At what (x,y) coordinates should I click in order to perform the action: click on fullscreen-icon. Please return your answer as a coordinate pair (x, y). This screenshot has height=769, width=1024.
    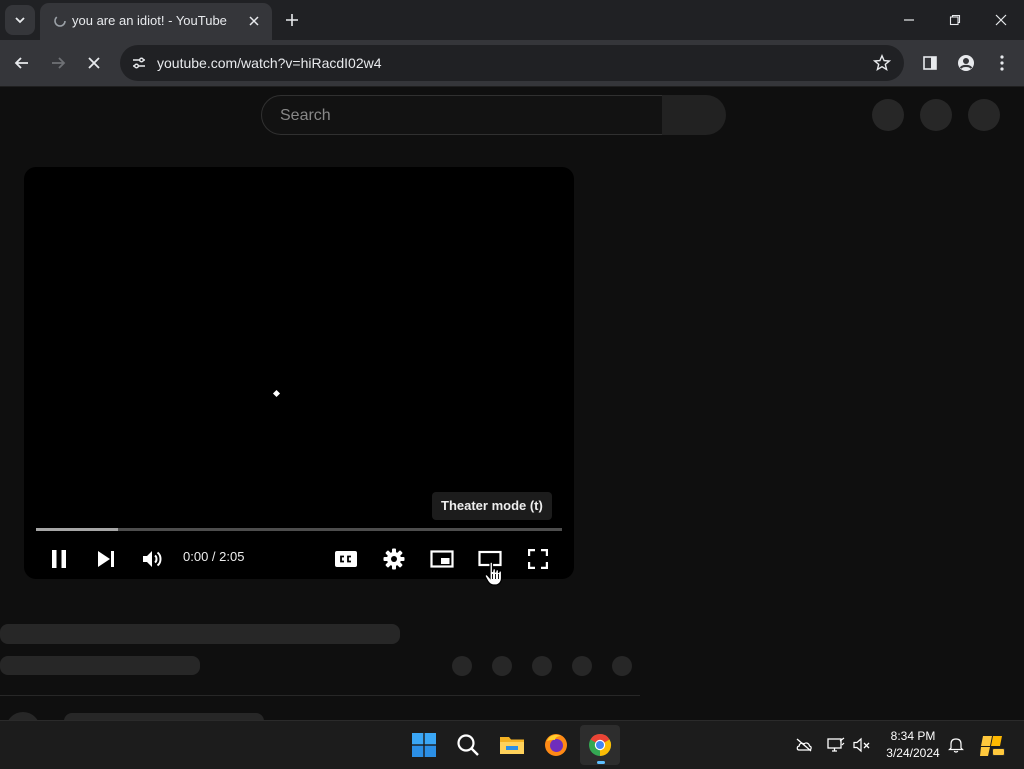
    Looking at the image, I should click on (538, 559).